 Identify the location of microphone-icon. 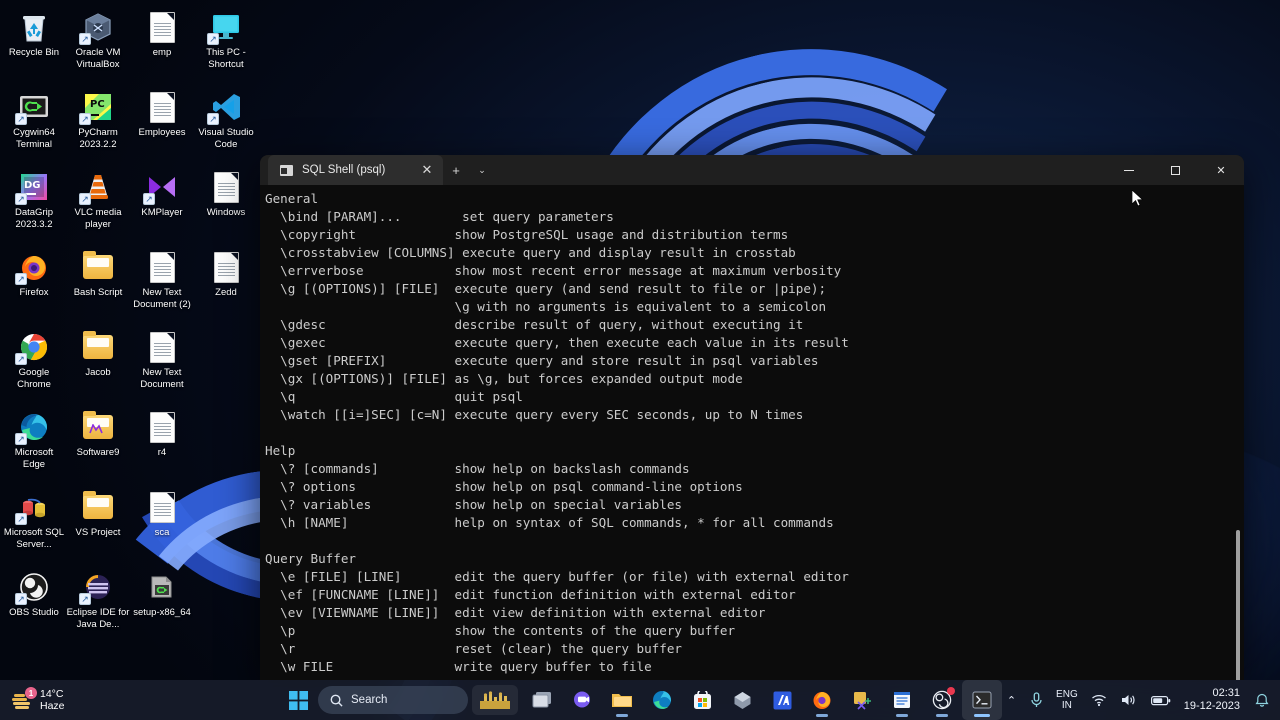
(1036, 700).